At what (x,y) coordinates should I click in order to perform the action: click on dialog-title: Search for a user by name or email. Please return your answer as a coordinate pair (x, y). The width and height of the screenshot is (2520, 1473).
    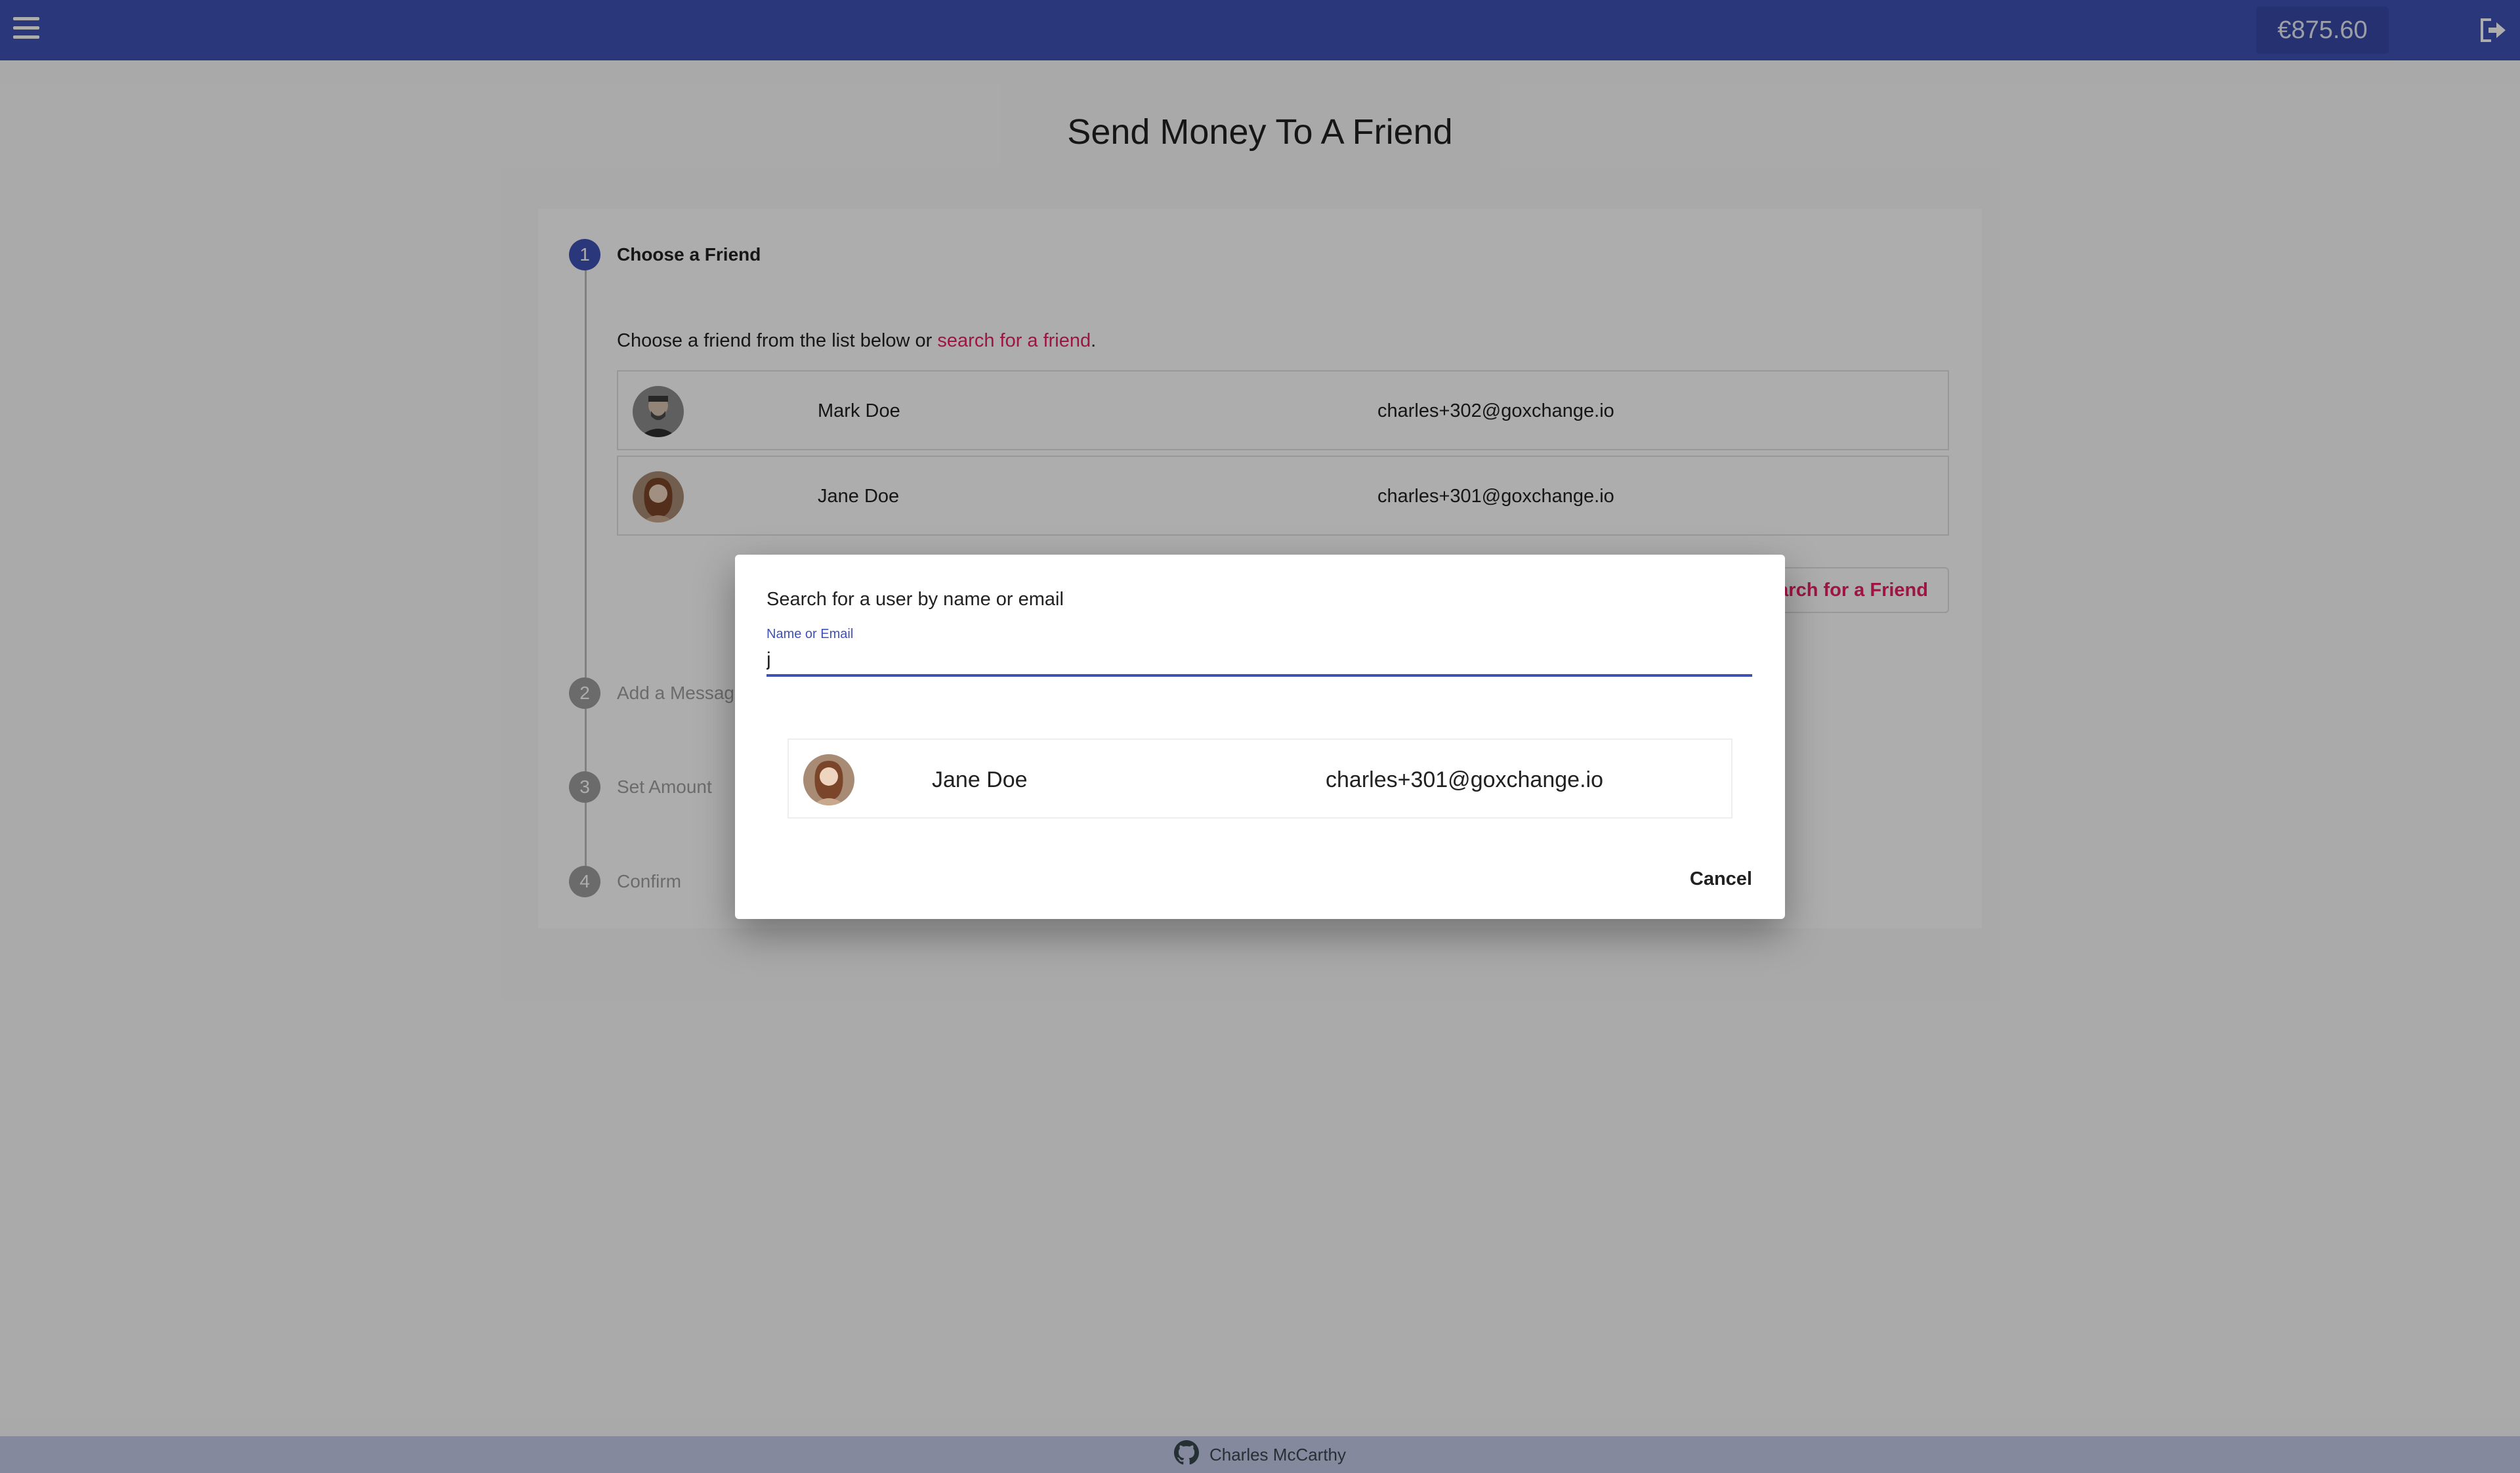
    Looking at the image, I should click on (915, 599).